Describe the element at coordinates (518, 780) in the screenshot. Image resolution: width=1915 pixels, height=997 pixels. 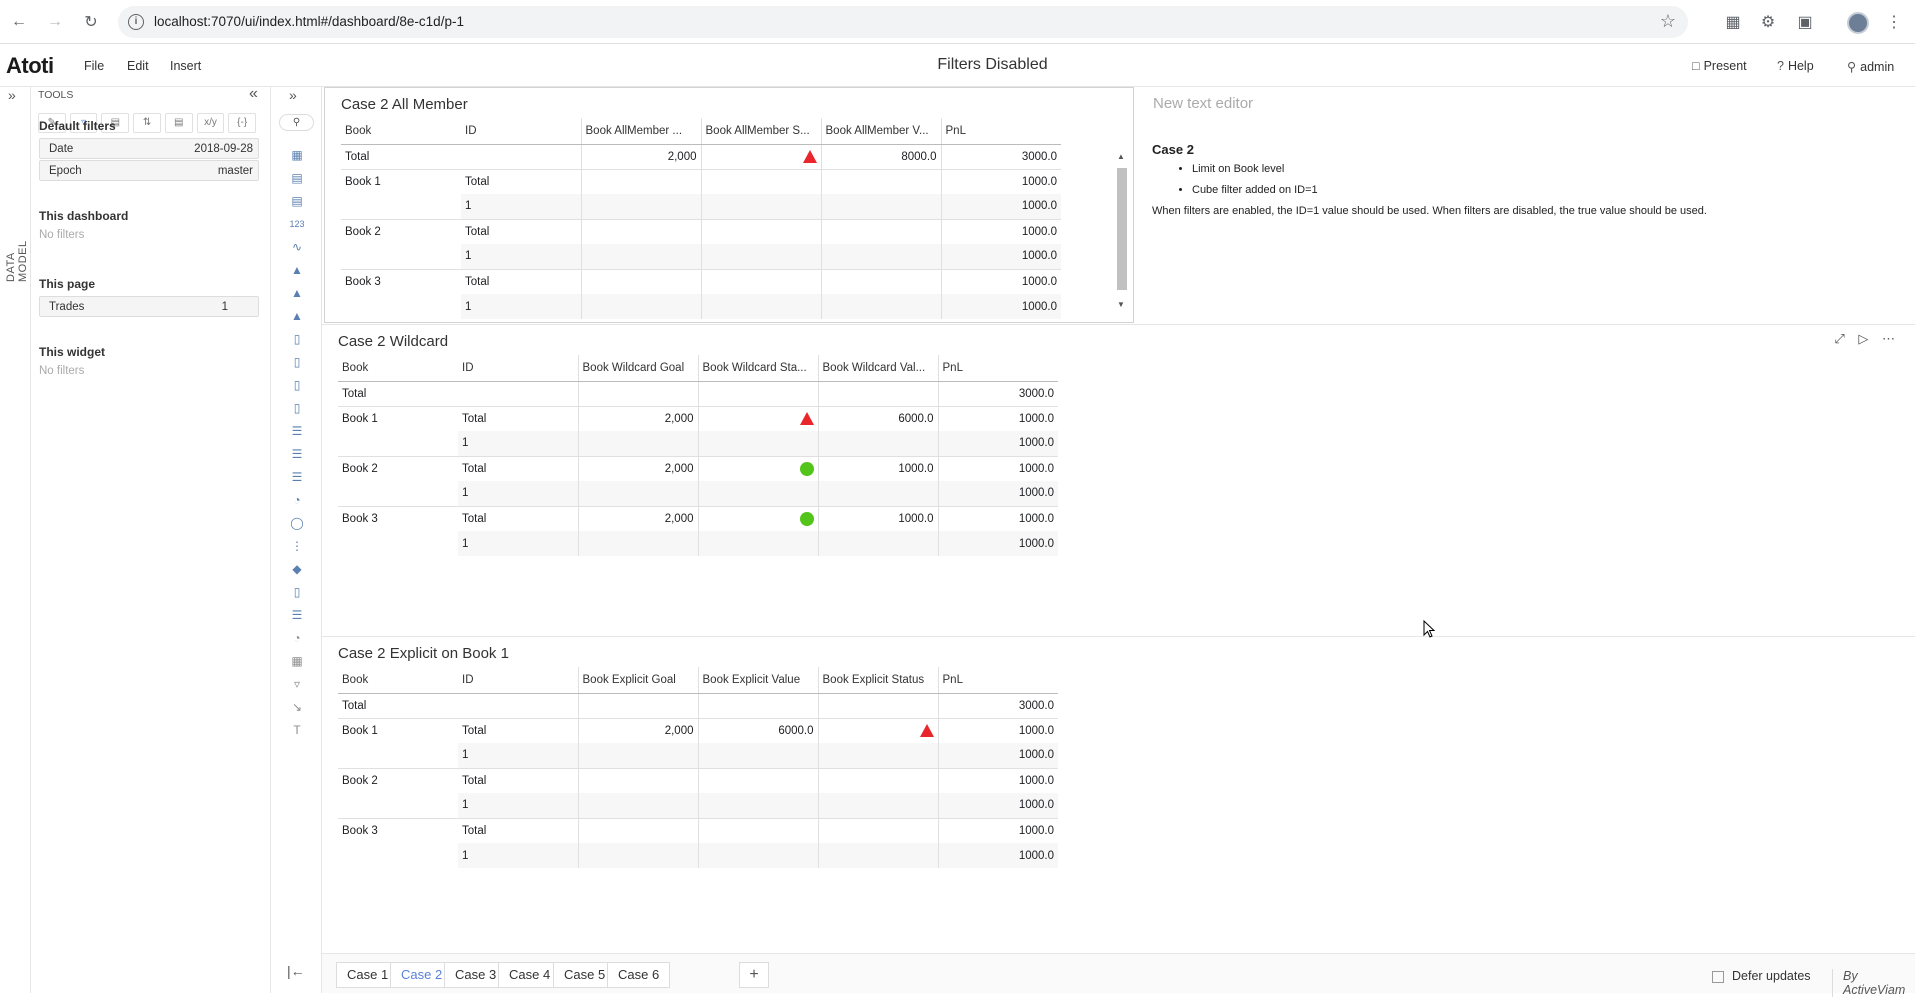
I see `id-cell: Total` at that location.